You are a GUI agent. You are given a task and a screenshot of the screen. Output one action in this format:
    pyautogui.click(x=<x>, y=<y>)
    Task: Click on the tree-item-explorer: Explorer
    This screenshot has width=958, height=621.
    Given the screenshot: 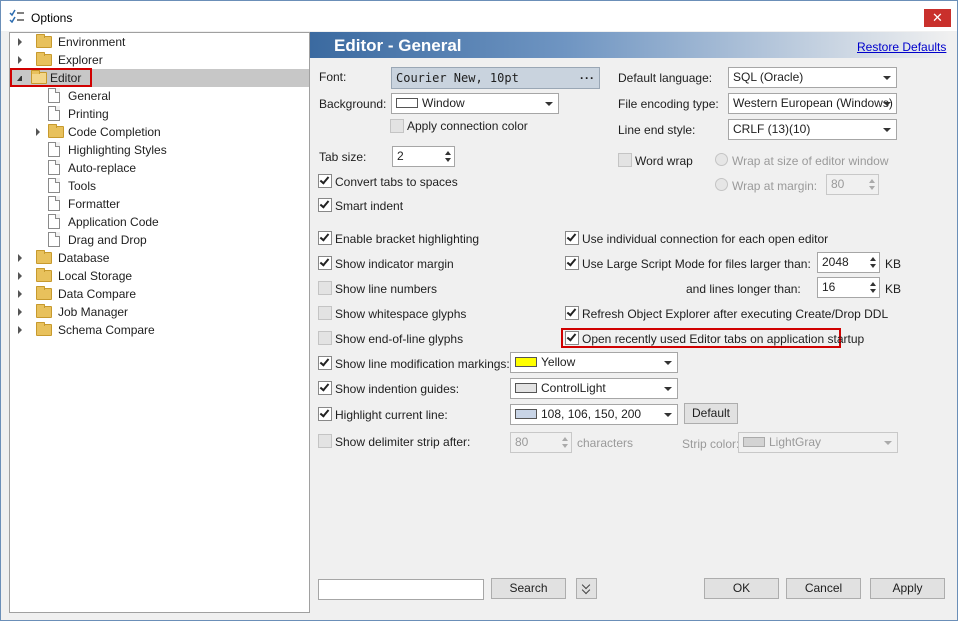 What is the action you would take?
    pyautogui.click(x=158, y=60)
    